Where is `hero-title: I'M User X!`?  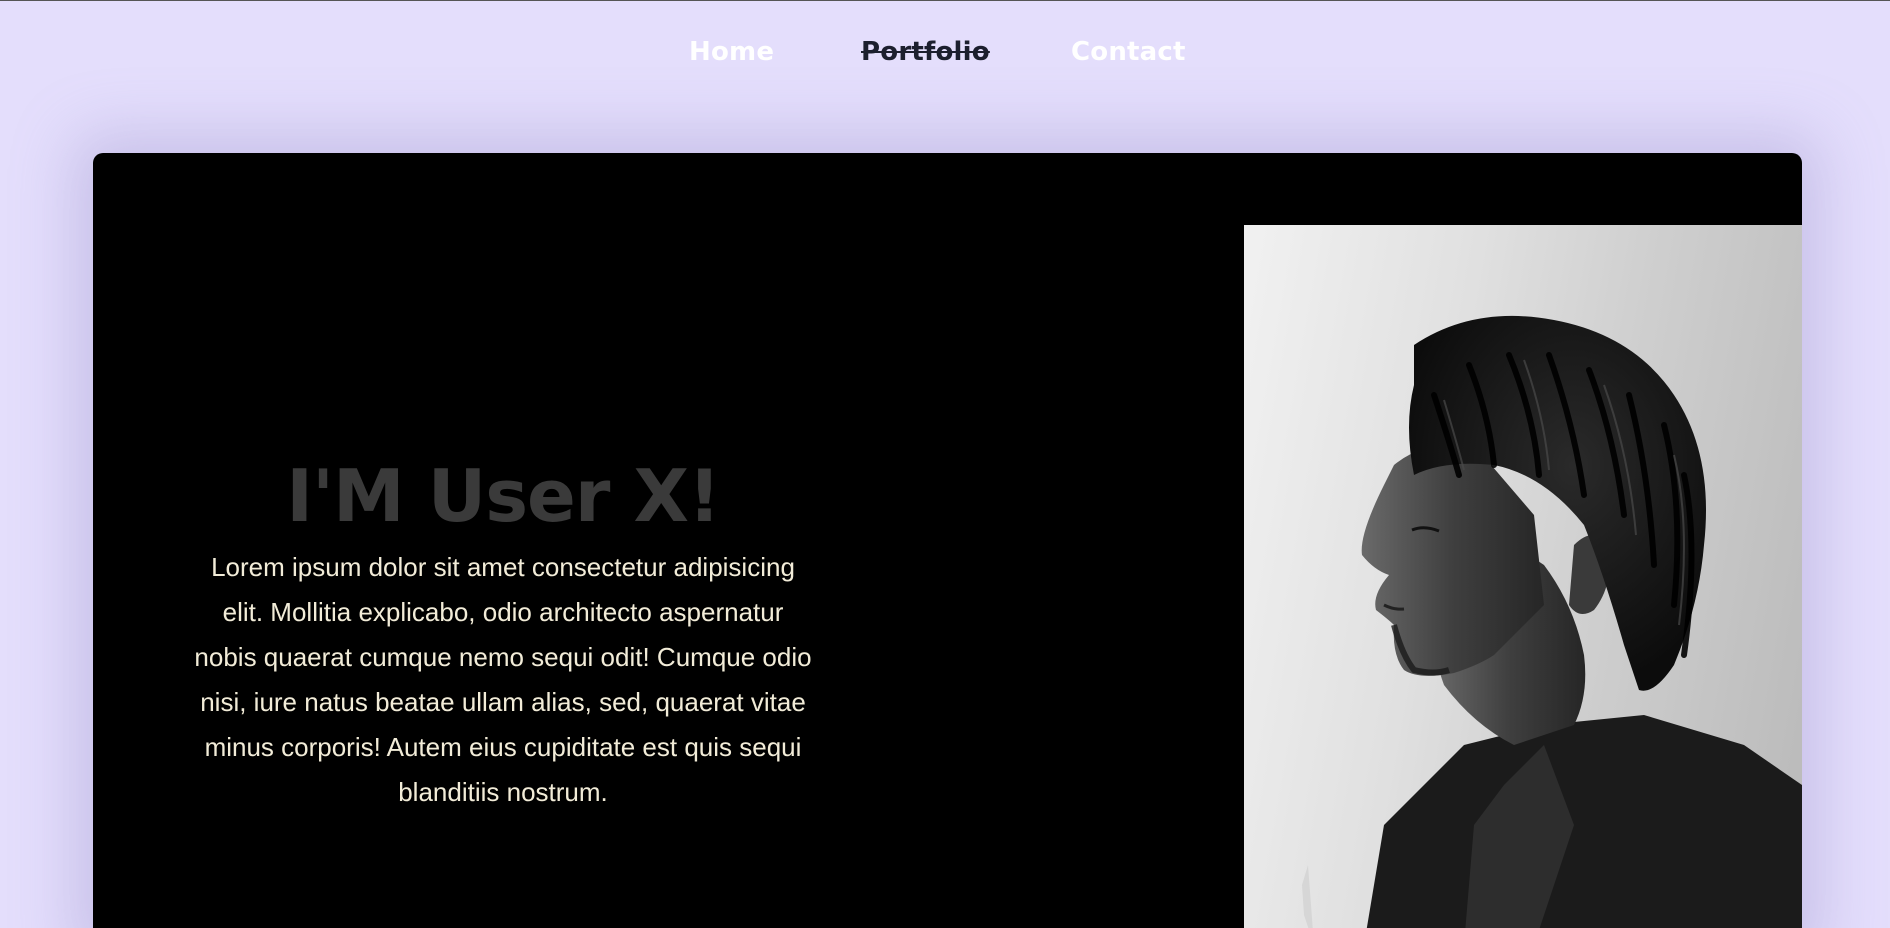 hero-title: I'M User X! is located at coordinates (503, 496).